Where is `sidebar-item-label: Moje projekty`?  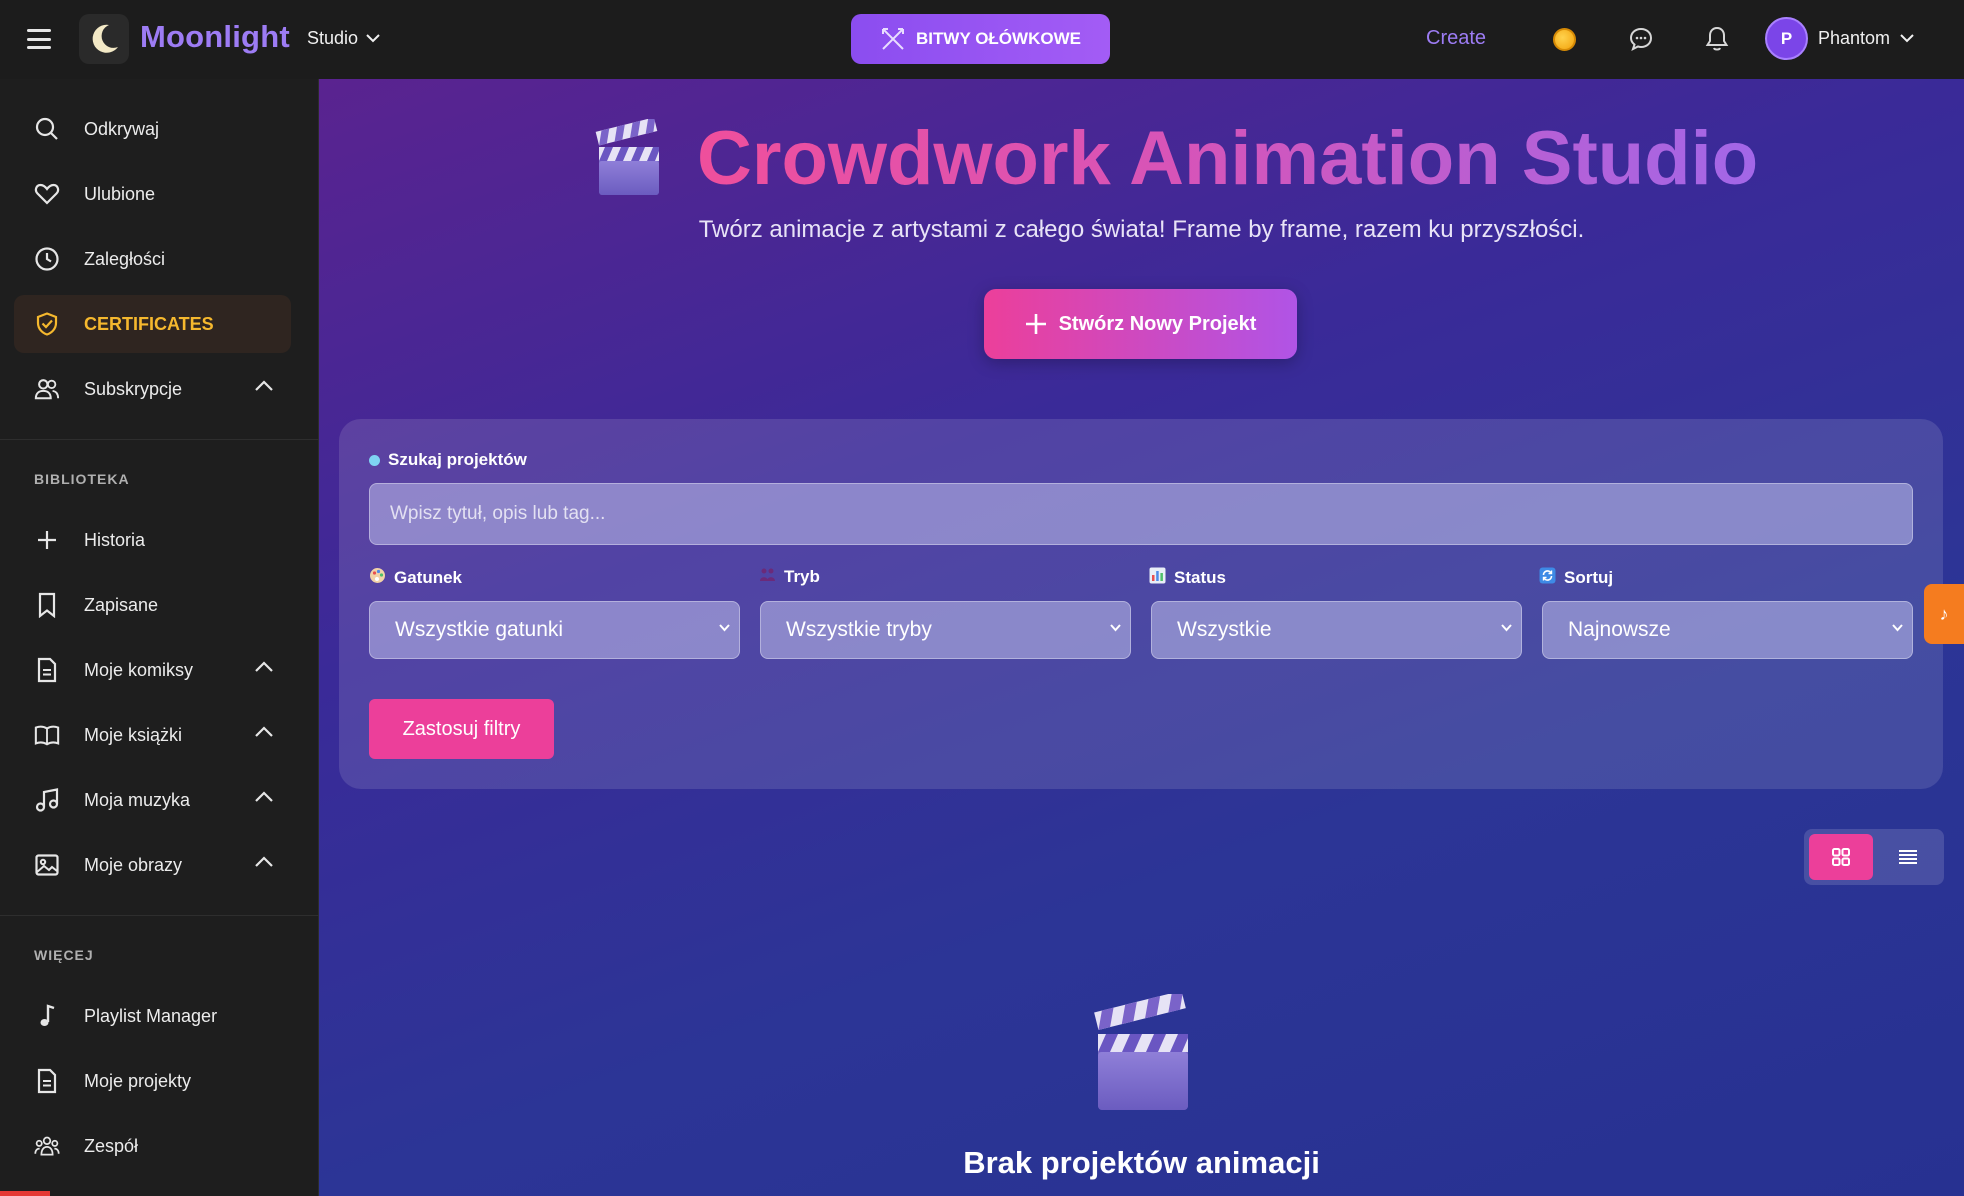
sidebar-item-label: Moje projekty is located at coordinates (138, 1080).